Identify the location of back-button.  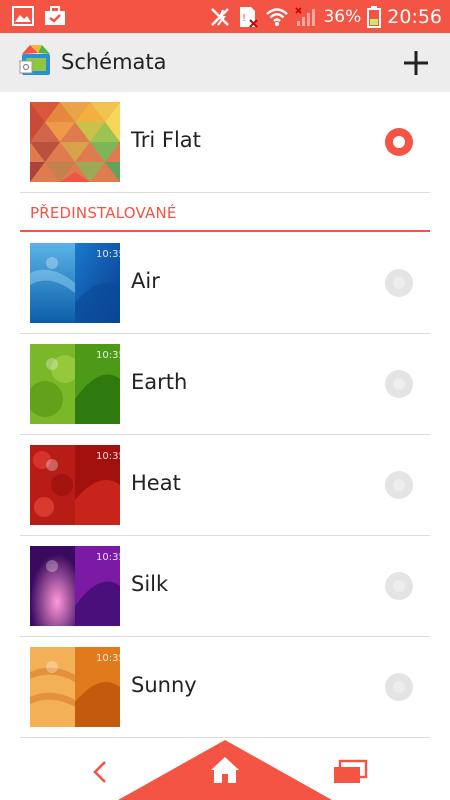
(100, 772).